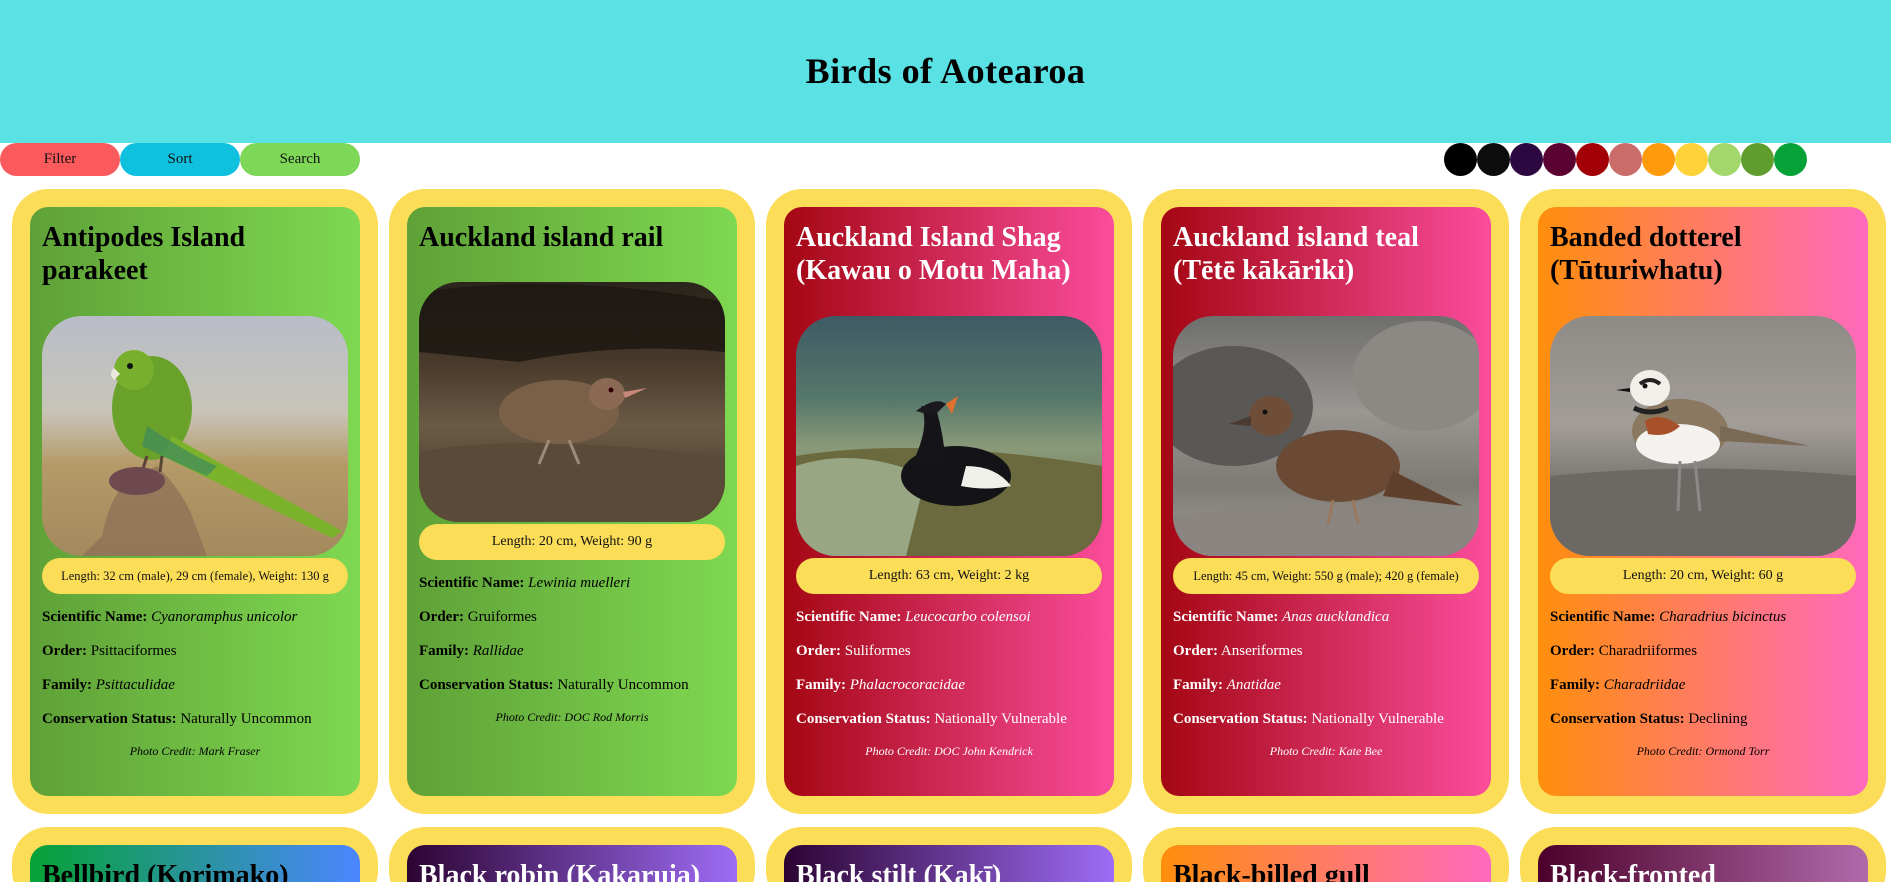 Image resolution: width=1891 pixels, height=882 pixels. Describe the element at coordinates (525, 583) in the screenshot. I see `scientific-name-row: Scientific Name: Lewinia muelleri` at that location.